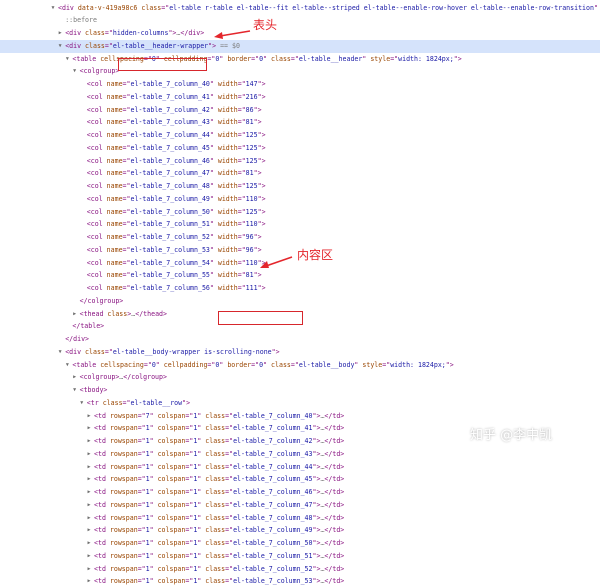 Image resolution: width=600 pixels, height=588 pixels. I want to click on code-token: el-table_7_column_47, so click(170, 173).